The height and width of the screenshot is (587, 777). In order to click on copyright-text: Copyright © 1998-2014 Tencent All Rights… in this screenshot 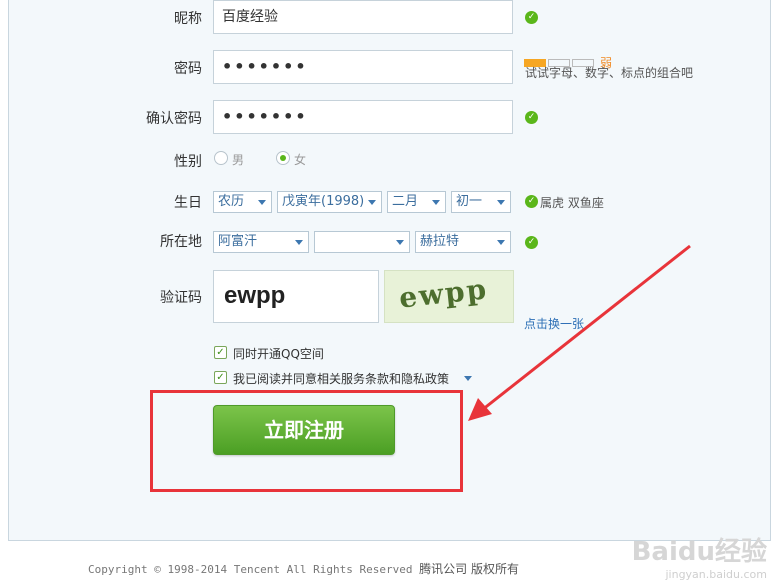, I will do `click(250, 569)`.